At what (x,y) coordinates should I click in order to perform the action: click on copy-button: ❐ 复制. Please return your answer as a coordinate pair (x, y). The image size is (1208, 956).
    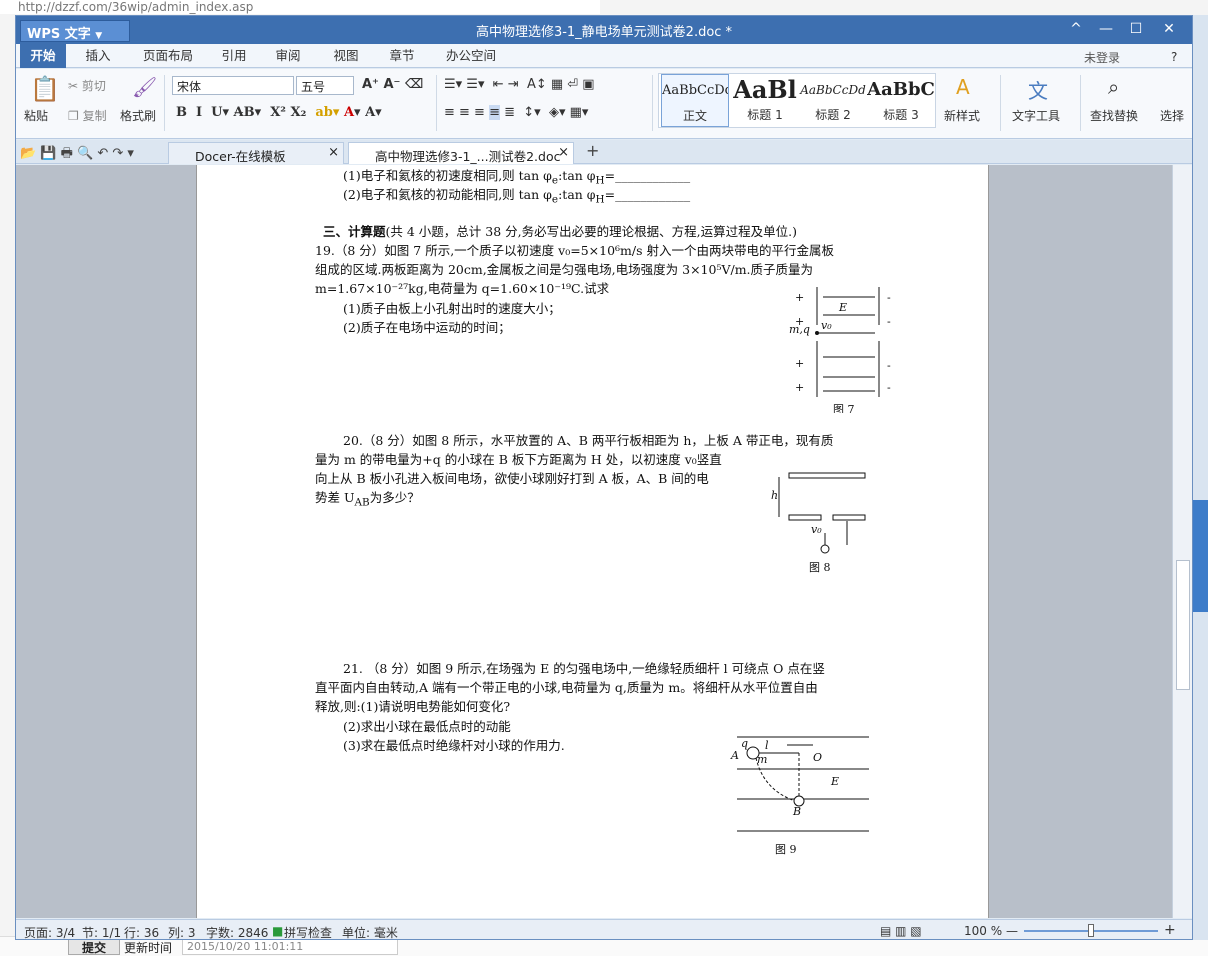
    Looking at the image, I should click on (87, 115).